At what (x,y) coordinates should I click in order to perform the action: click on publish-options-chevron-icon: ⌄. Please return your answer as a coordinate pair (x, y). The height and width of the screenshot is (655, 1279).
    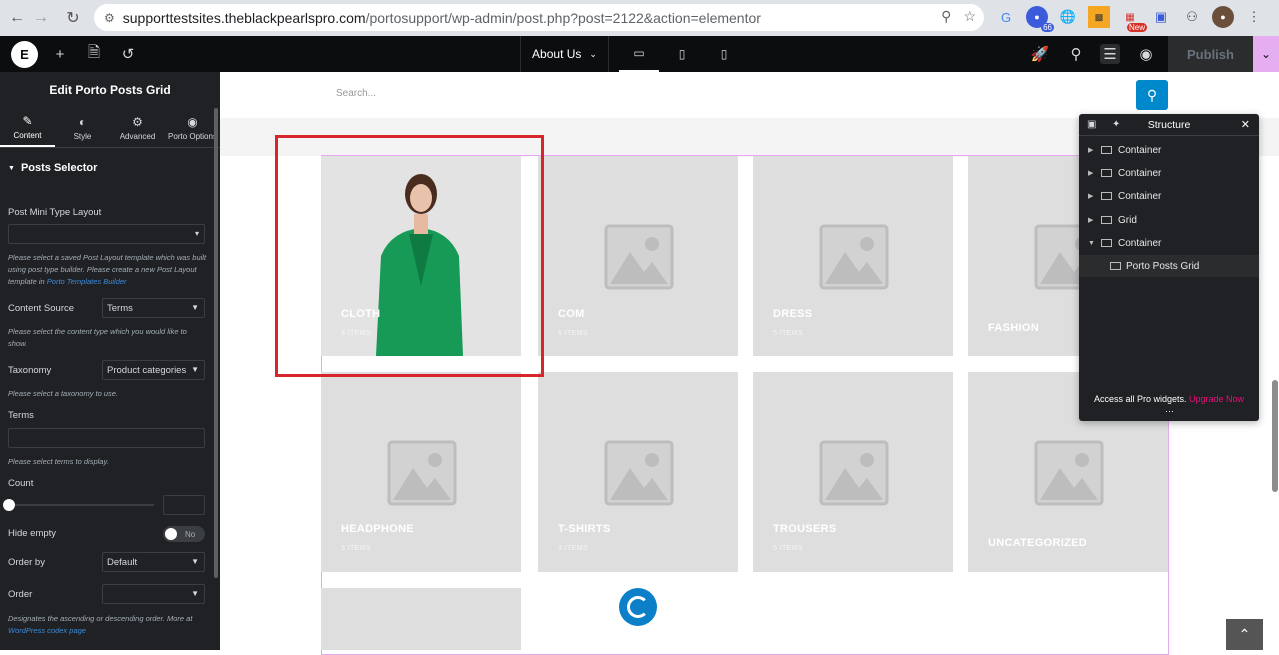
    Looking at the image, I should click on (1266, 54).